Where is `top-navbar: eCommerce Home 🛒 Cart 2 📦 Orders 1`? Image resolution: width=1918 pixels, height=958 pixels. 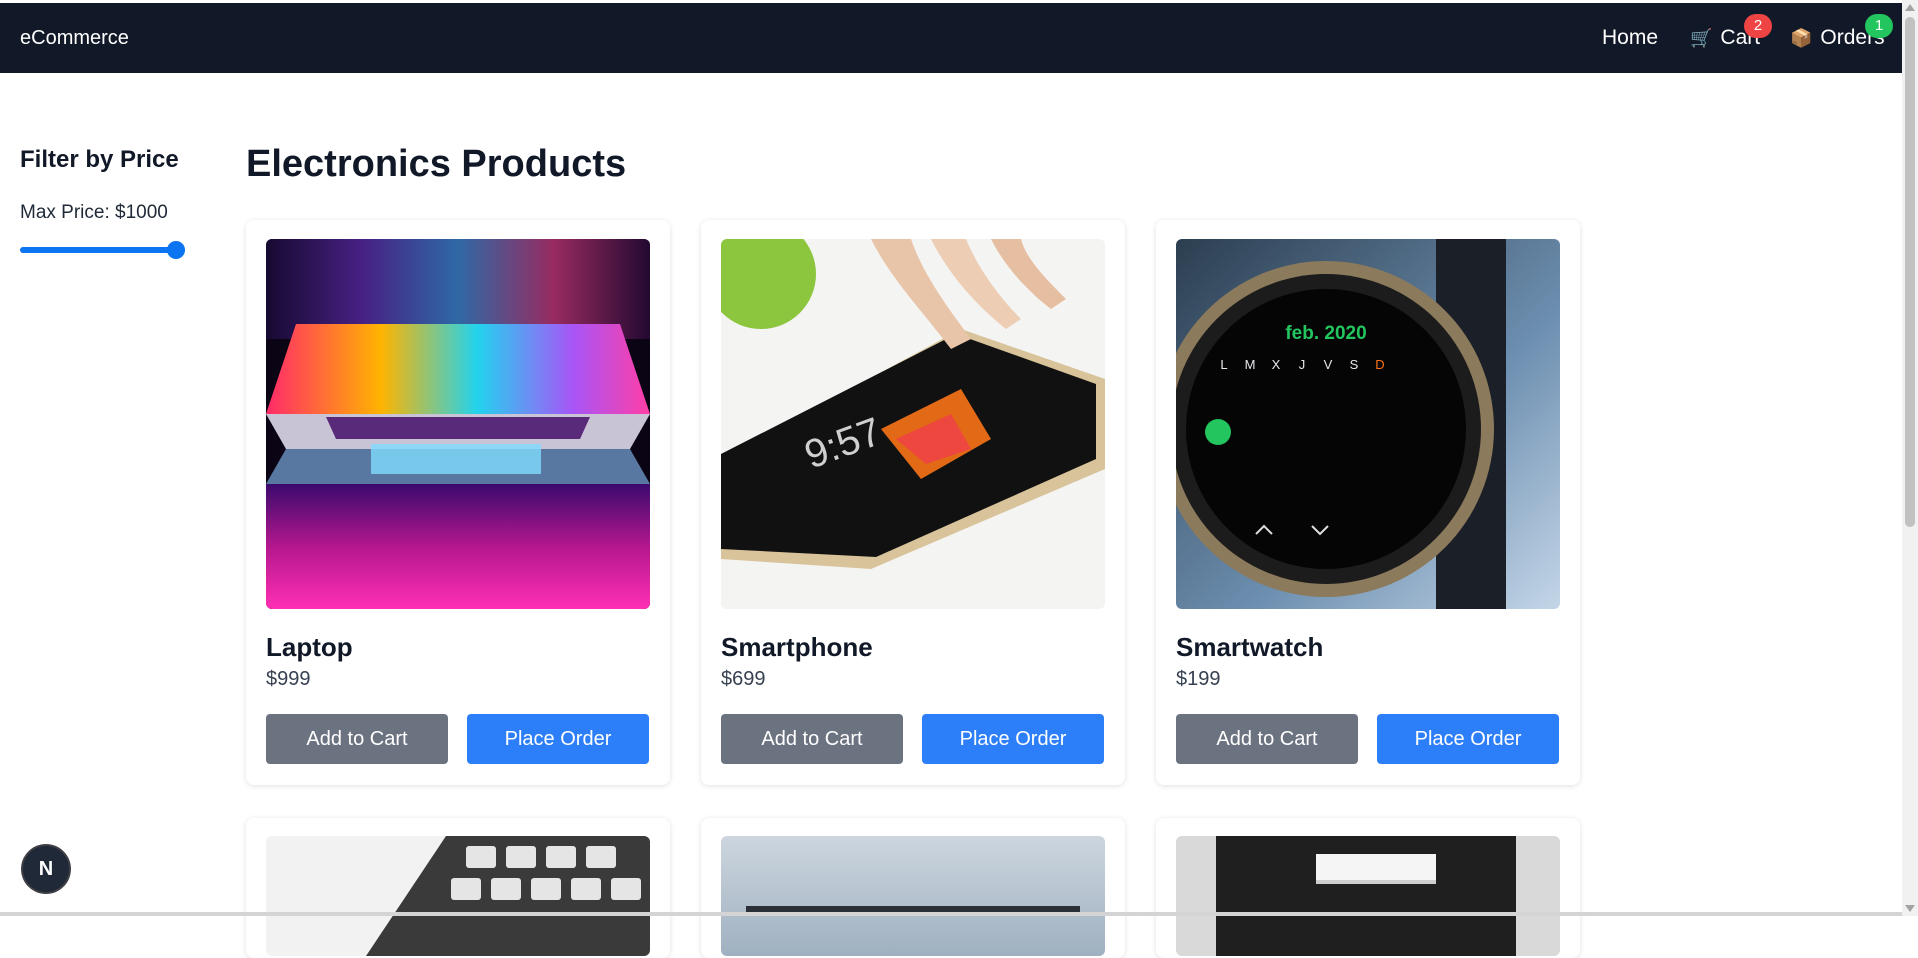
top-navbar: eCommerce Home 🛒 Cart 2 📦 Orders 1 is located at coordinates (951, 38).